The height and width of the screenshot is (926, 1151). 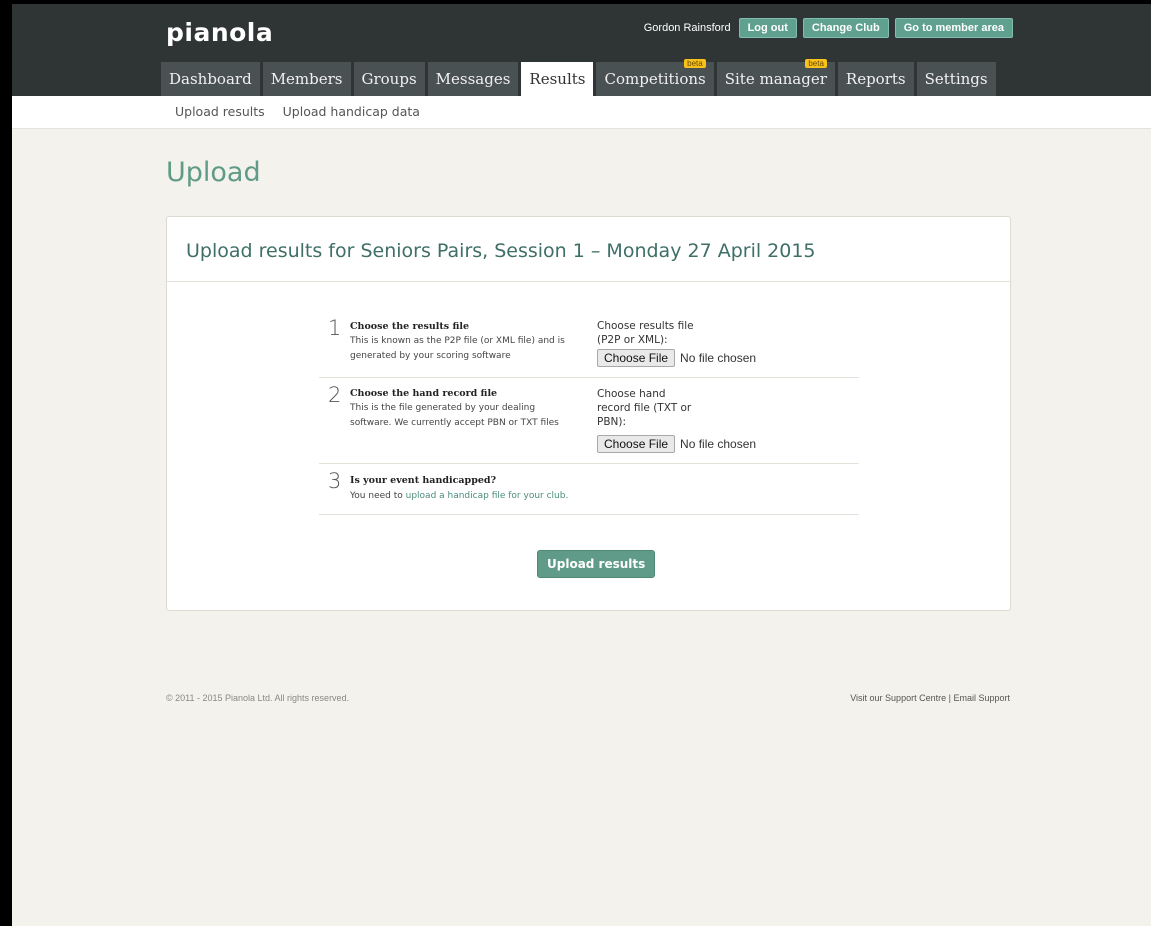 I want to click on sub-nav: Upload results Upload handicap data, so click(x=581, y=112).